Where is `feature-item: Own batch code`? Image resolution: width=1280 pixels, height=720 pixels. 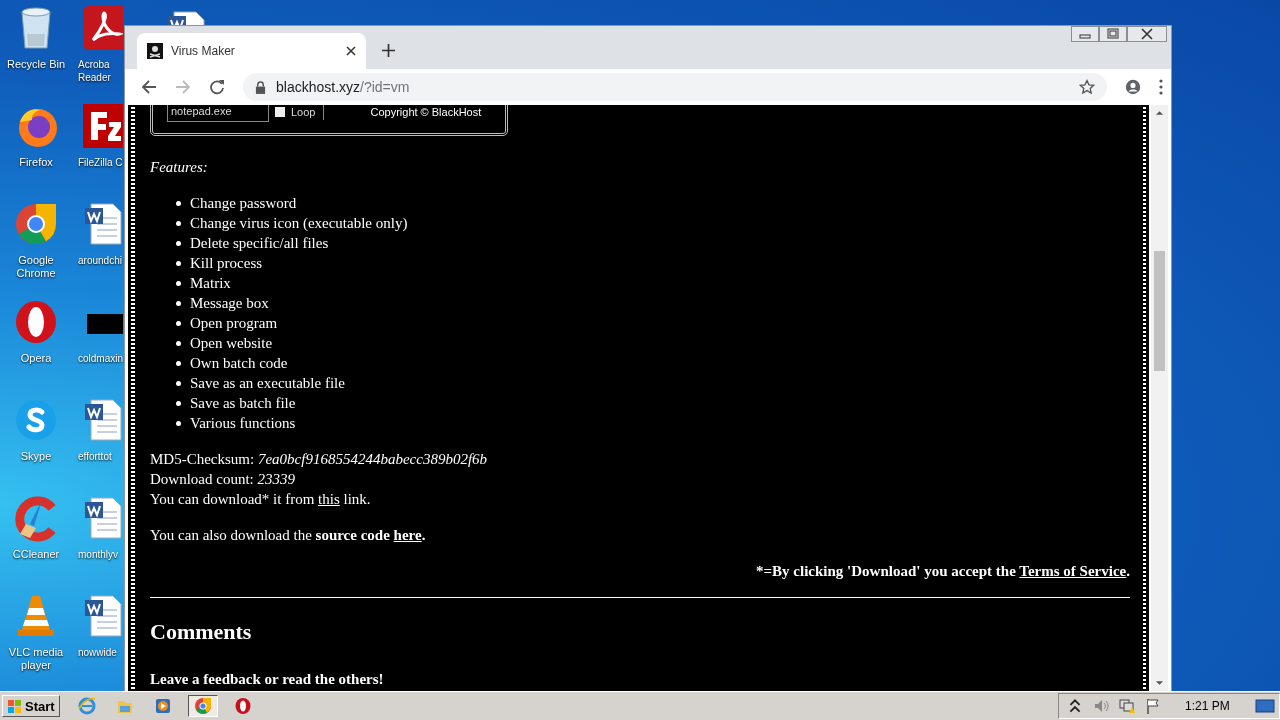
feature-item: Own batch code is located at coordinates (239, 363).